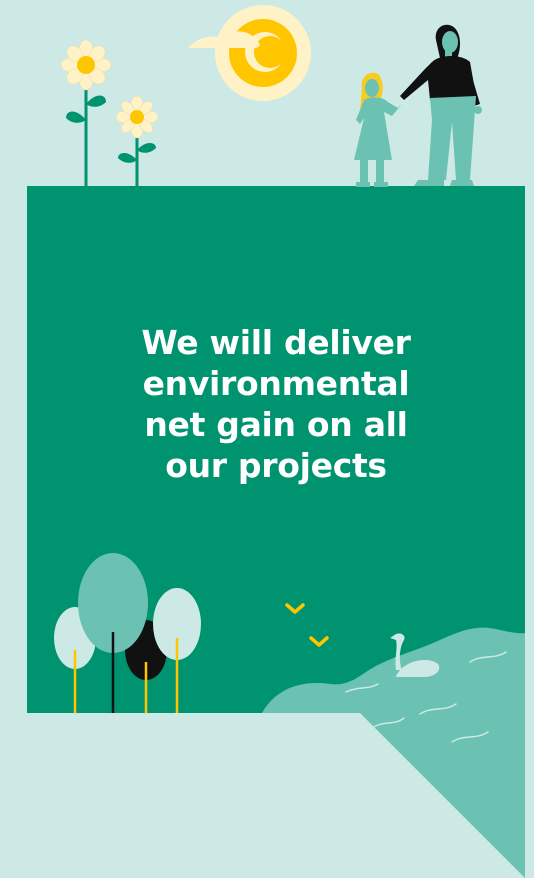 This screenshot has width=534, height=878. Describe the element at coordinates (276, 465) in the screenshot. I see `headline-line-4: our projects` at that location.